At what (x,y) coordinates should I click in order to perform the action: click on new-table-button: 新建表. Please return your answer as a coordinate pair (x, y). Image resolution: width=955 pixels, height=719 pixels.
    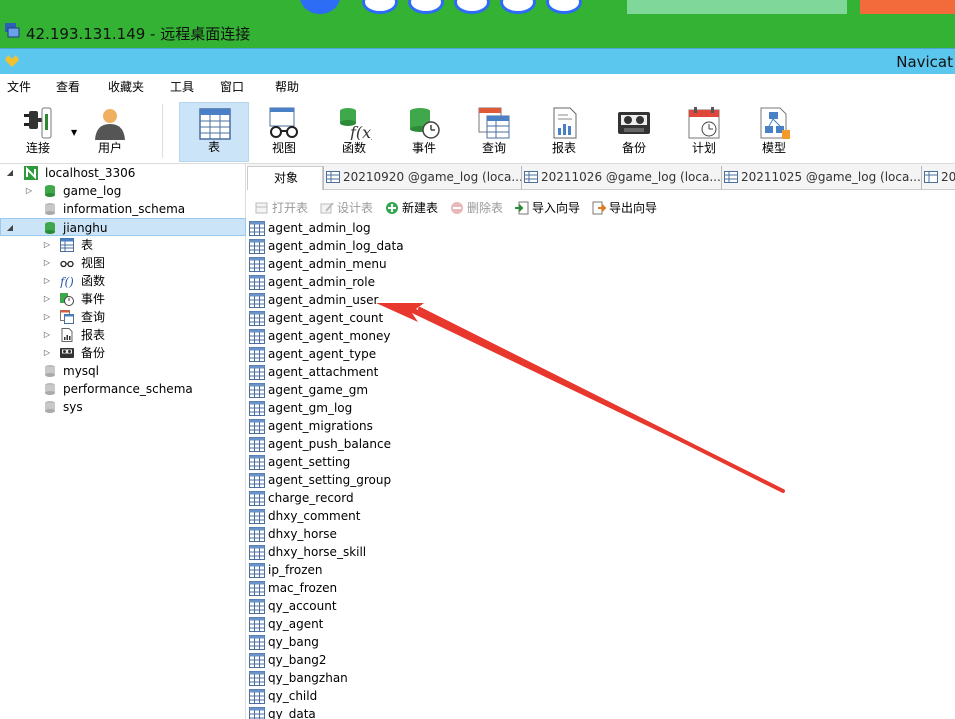
    Looking at the image, I should click on (411, 207).